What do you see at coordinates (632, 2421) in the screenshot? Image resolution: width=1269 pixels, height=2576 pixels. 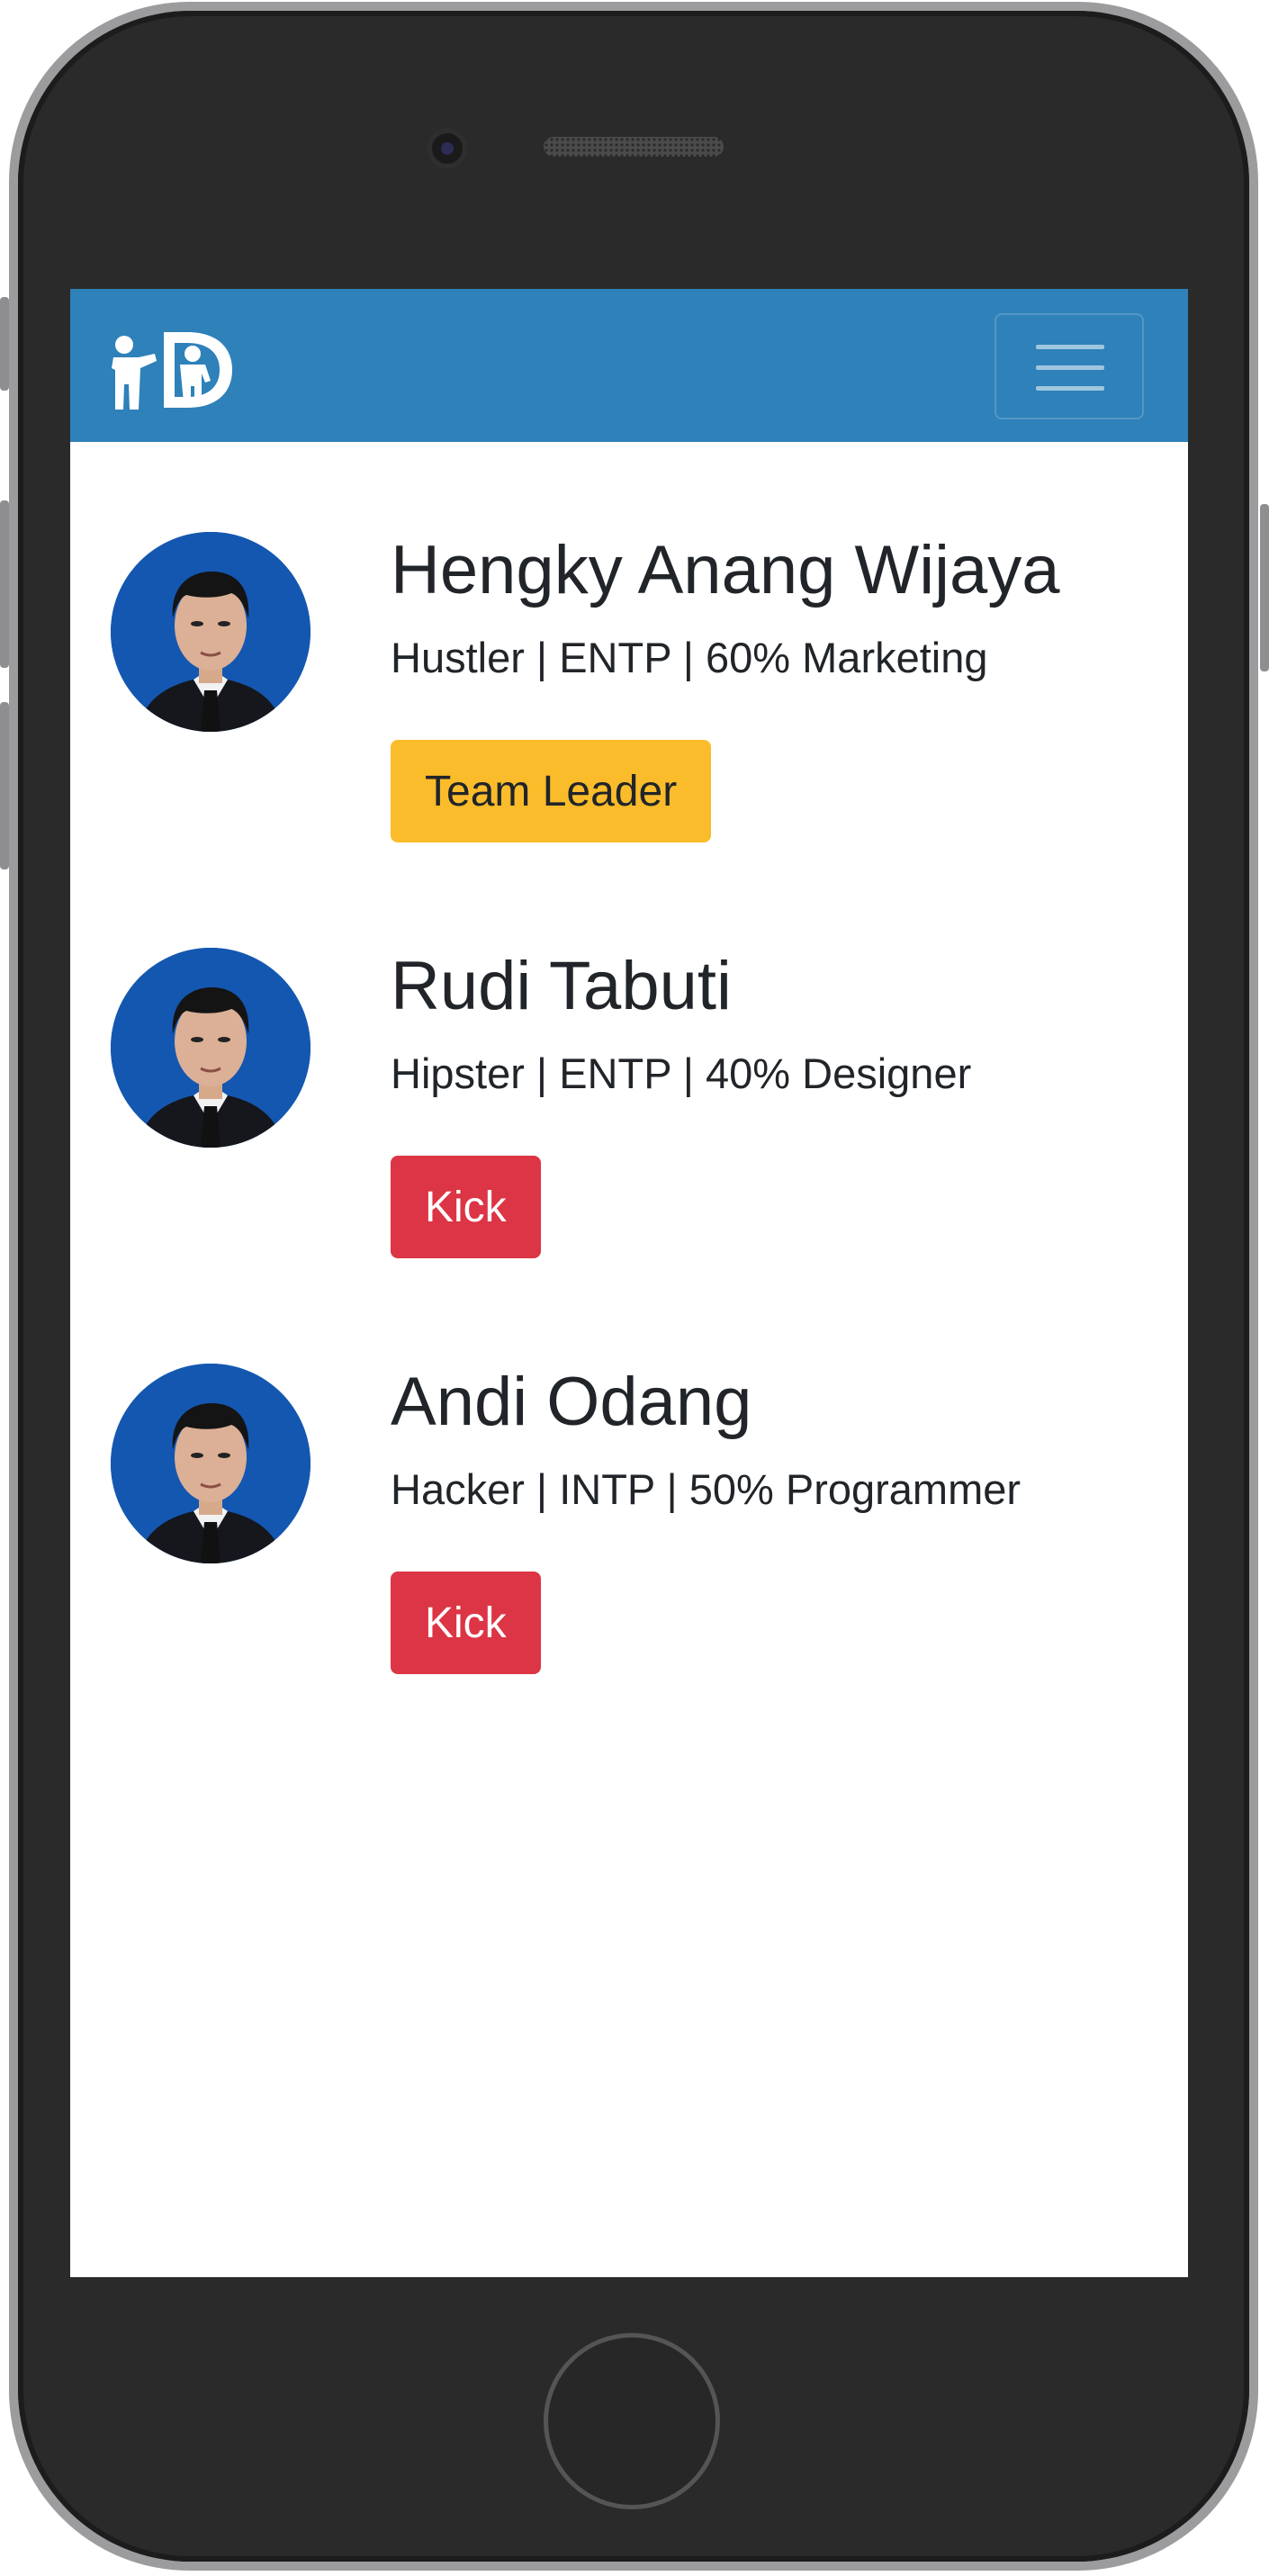 I see `home-button` at bounding box center [632, 2421].